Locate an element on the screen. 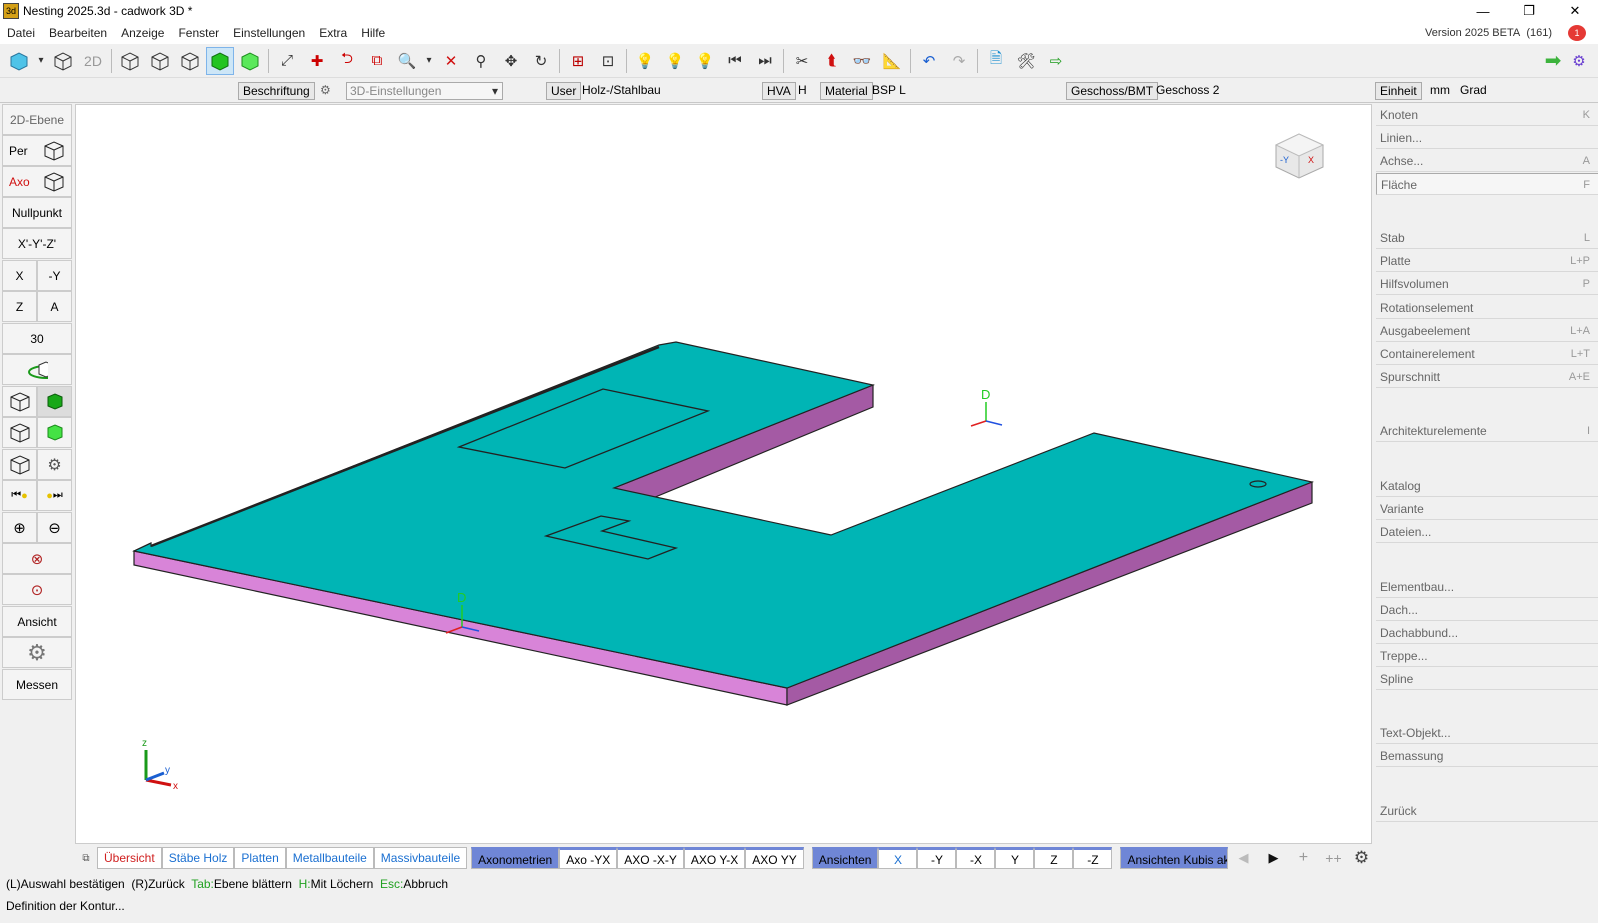  add-icon: 🗎 is located at coordinates (996, 61).